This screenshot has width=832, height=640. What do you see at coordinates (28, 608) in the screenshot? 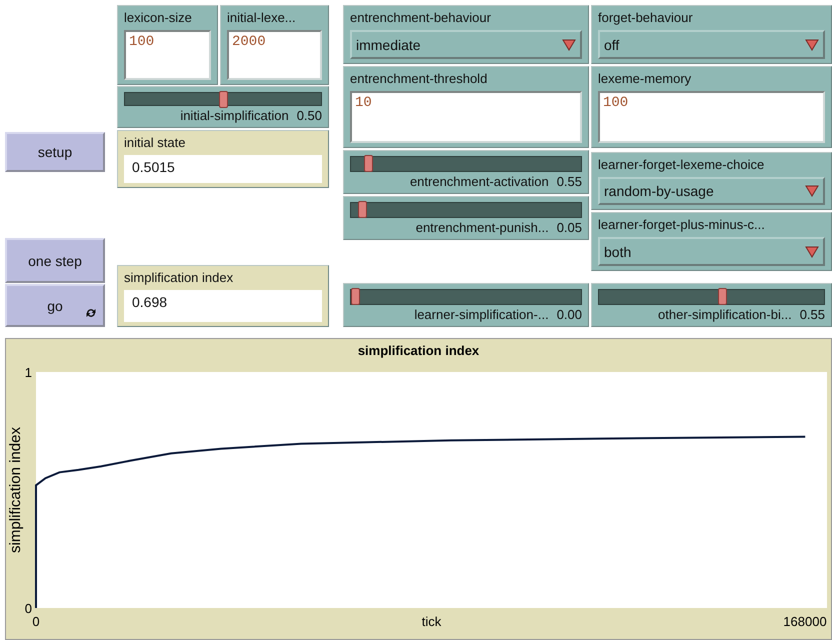
I see `y-tick-label: 0` at bounding box center [28, 608].